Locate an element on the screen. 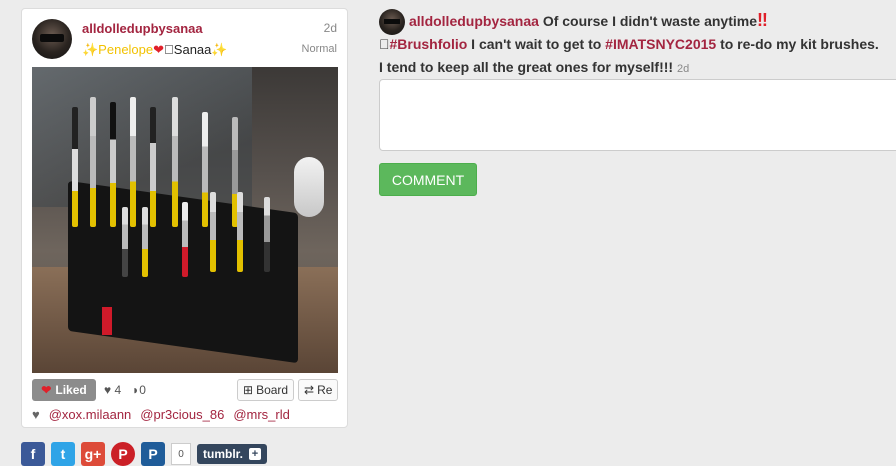 This screenshot has width=896, height=466. repost-button: ⇄ Re is located at coordinates (318, 390).